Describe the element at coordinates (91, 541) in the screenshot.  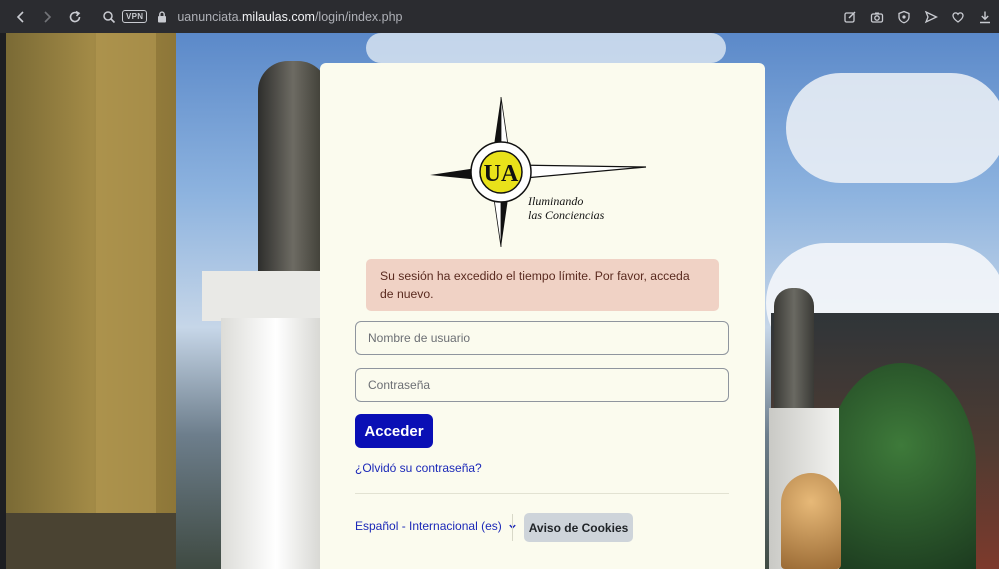
I see `building-base` at that location.